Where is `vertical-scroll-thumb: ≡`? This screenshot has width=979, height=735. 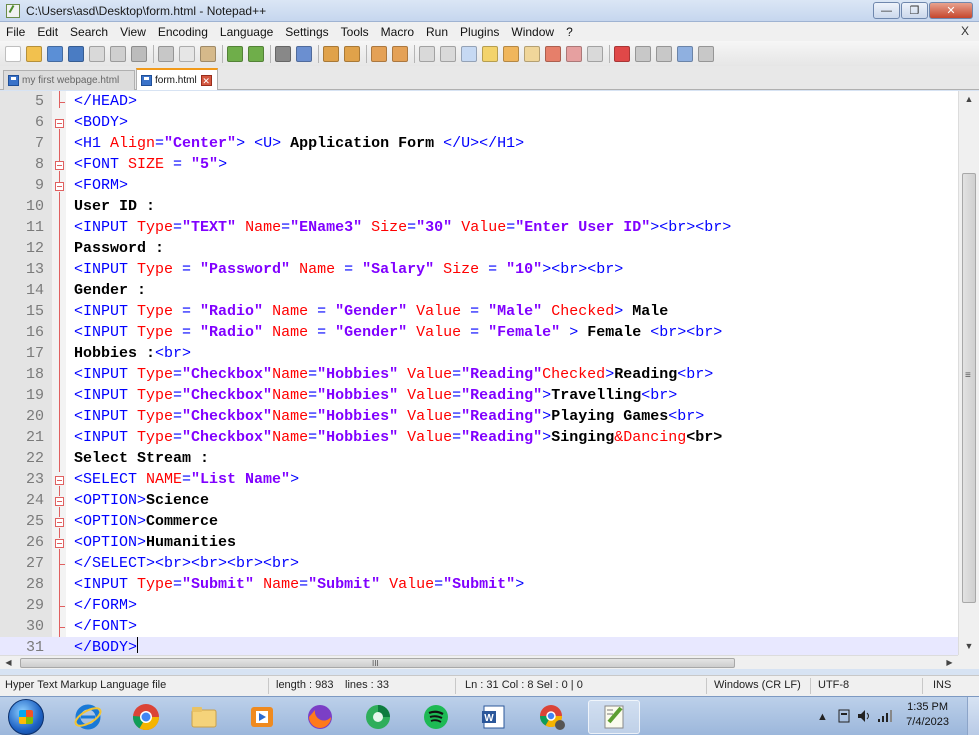
vertical-scroll-thumb: ≡ is located at coordinates (969, 388).